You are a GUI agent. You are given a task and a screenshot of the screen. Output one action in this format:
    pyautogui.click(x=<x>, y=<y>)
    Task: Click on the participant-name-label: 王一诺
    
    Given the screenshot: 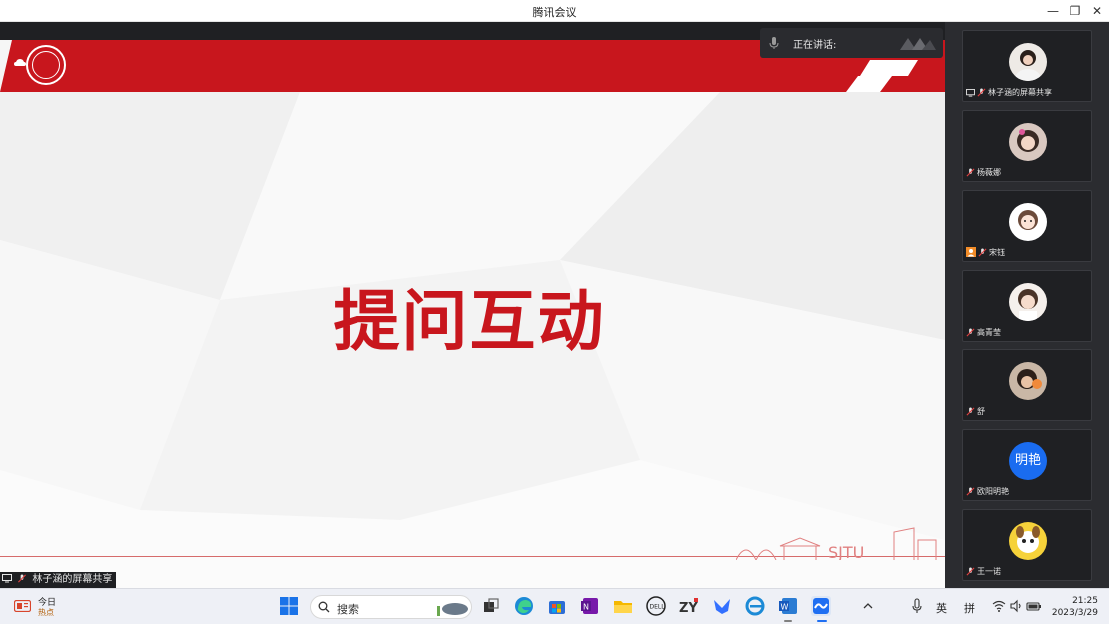 What is the action you would take?
    pyautogui.click(x=984, y=571)
    